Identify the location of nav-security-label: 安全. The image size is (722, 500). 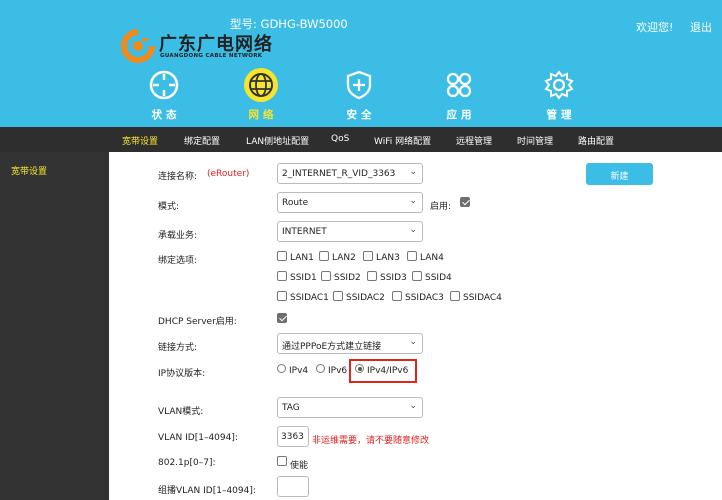
(361, 115).